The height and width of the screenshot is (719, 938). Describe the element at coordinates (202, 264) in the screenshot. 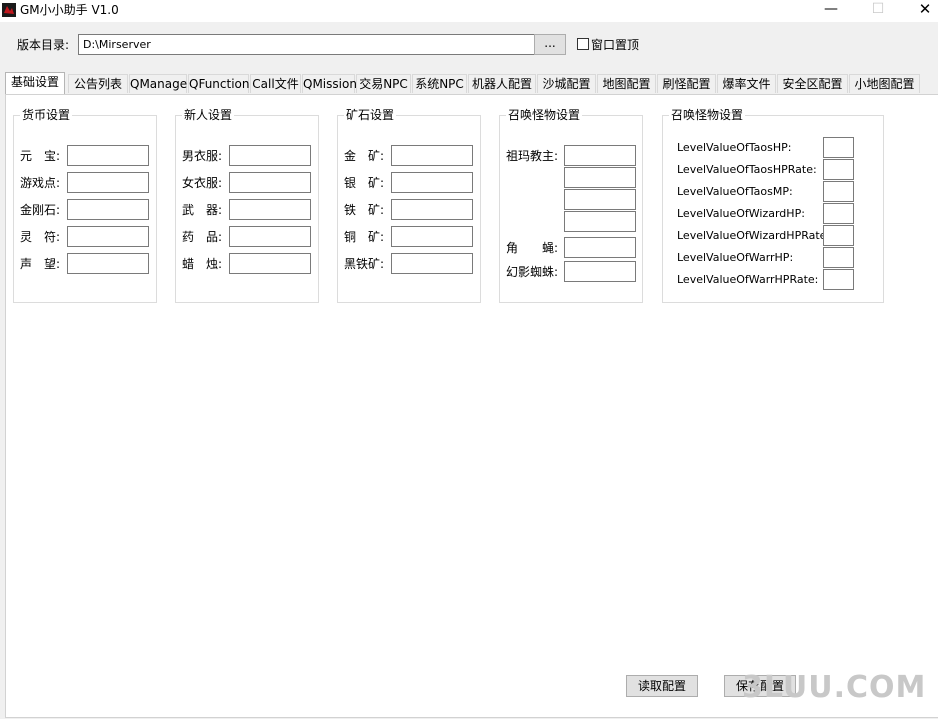

I see `candle-label: 蜡 烛:` at that location.